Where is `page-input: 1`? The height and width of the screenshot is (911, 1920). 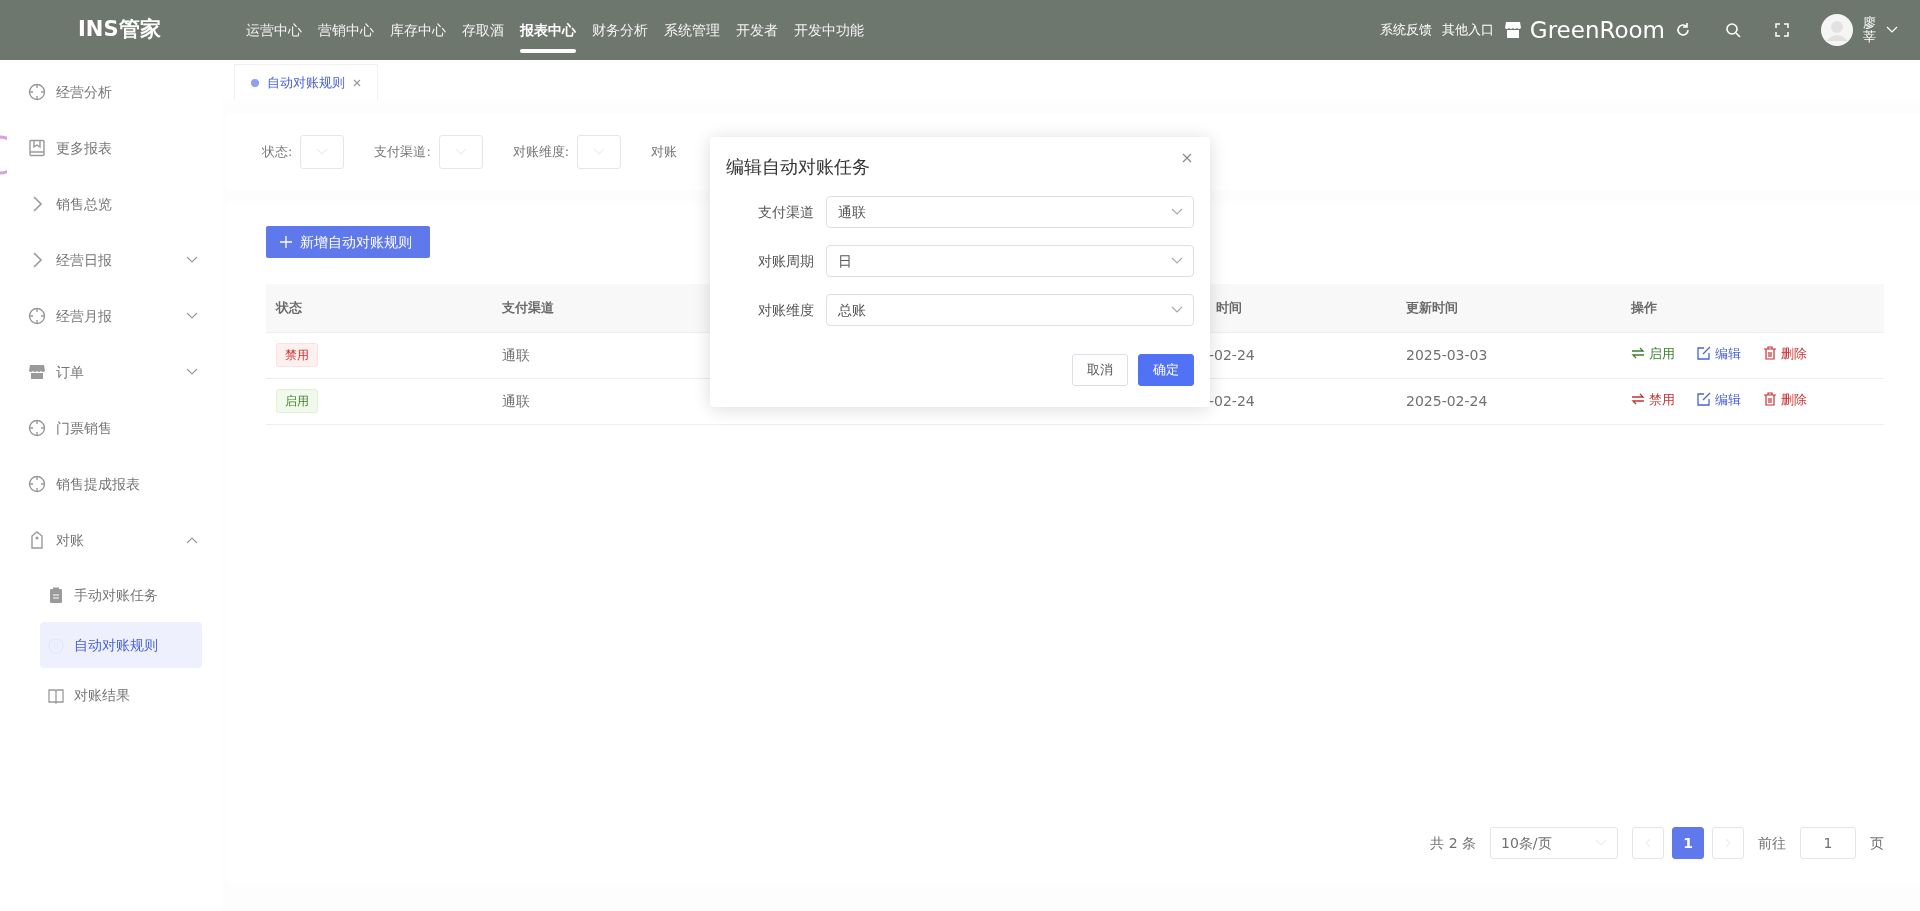 page-input: 1 is located at coordinates (1828, 843).